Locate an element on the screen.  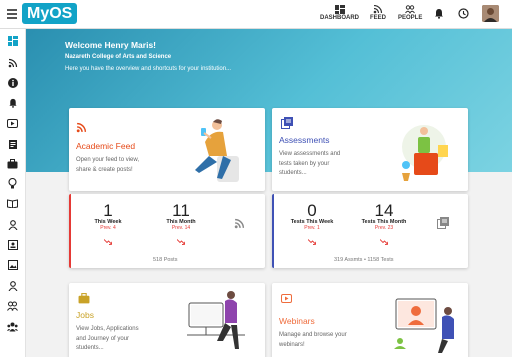
sidebar-item-groups is located at coordinates (12, 305).